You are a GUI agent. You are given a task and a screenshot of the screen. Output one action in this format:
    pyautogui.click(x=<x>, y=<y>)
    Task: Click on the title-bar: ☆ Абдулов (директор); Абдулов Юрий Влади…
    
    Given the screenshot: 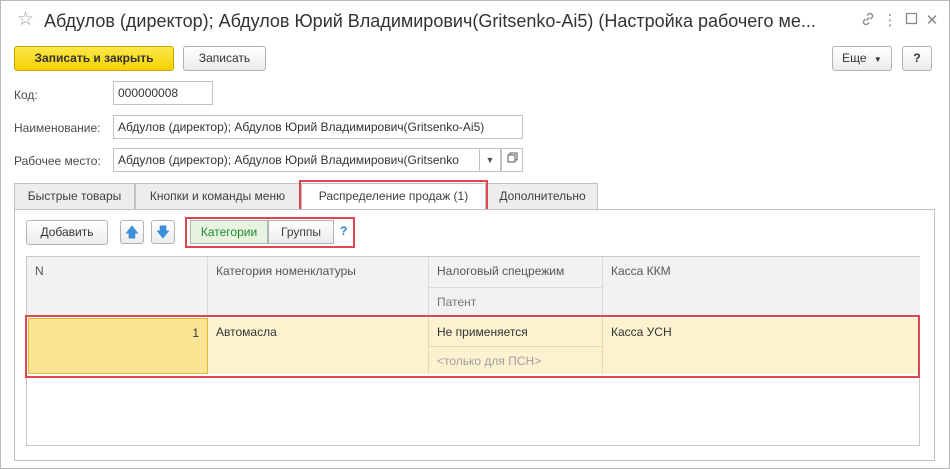 What is the action you would take?
    pyautogui.click(x=475, y=21)
    